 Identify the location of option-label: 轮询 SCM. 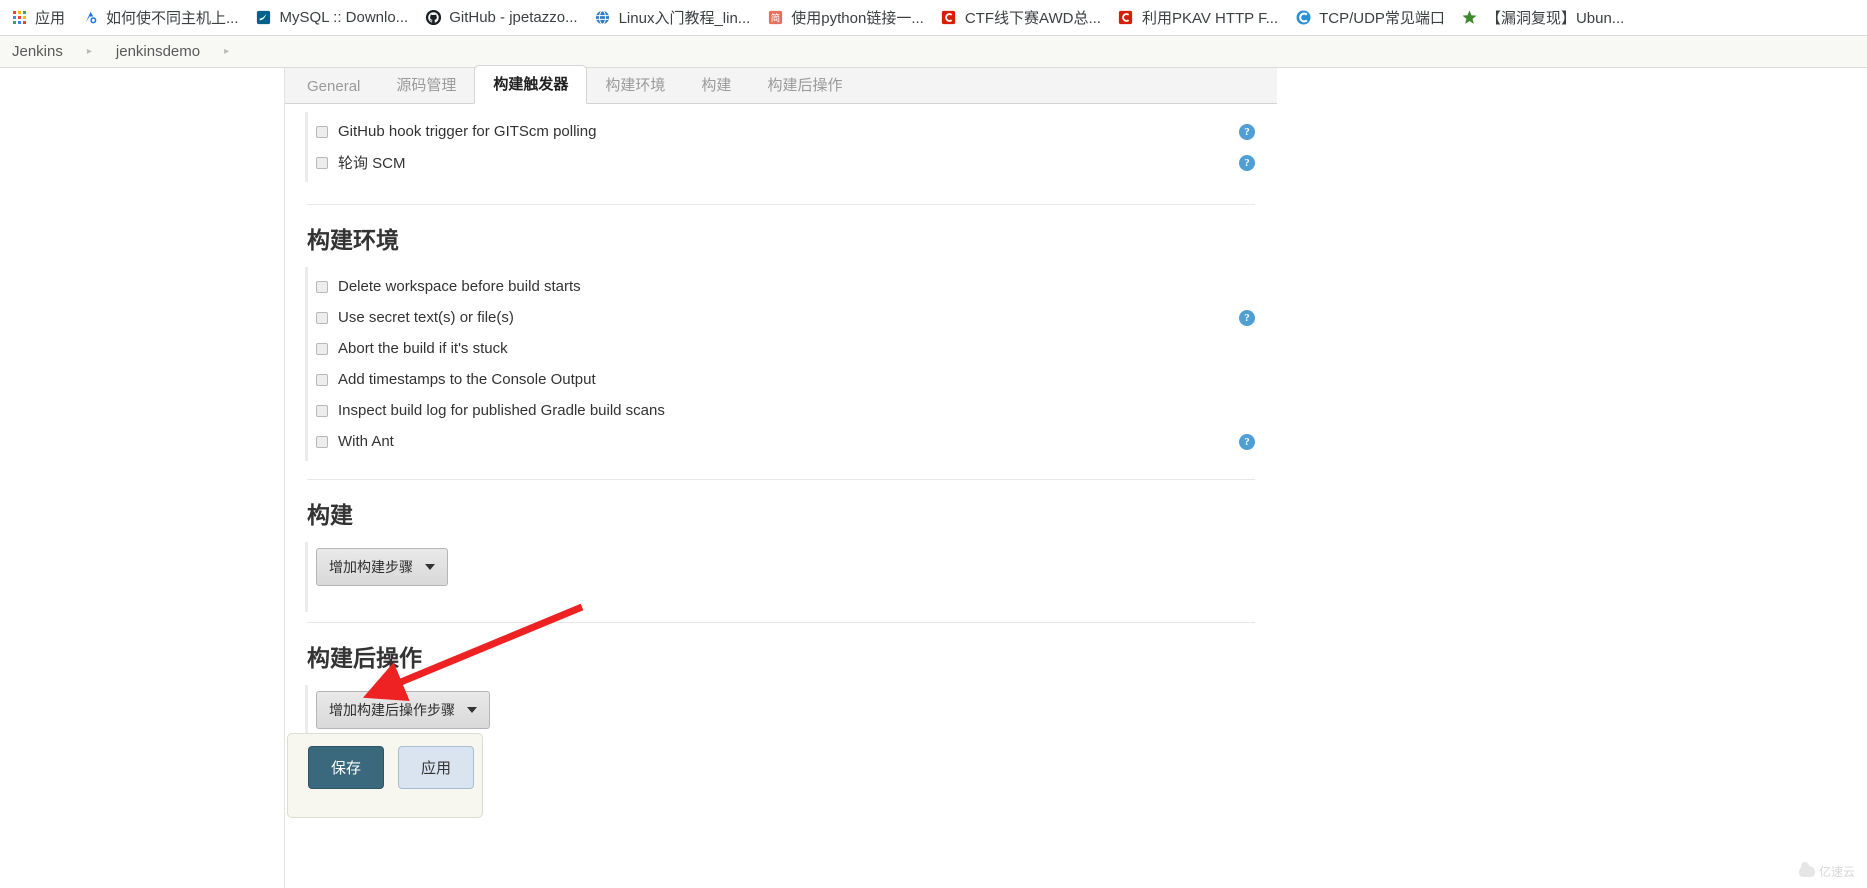
(372, 163).